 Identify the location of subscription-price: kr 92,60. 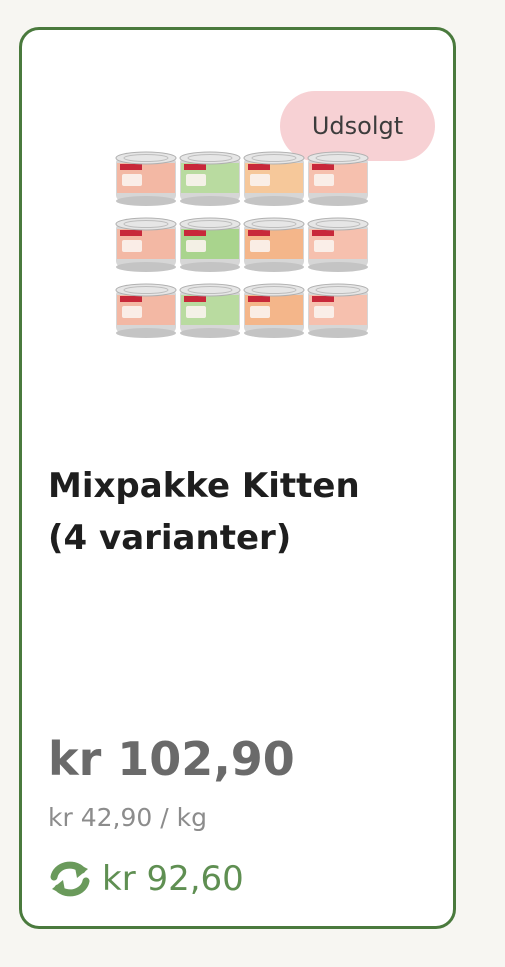
(146, 879).